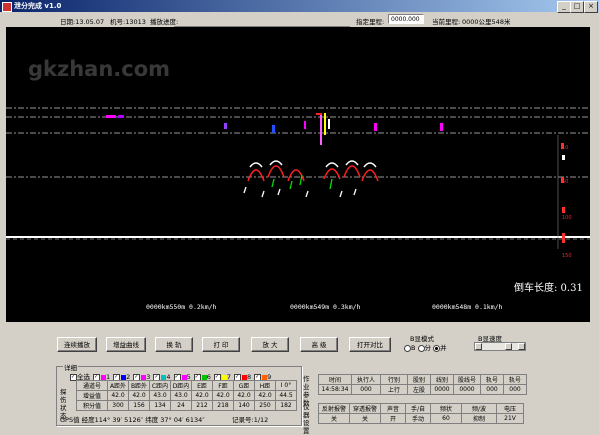 The height and width of the screenshot is (435, 599). Describe the element at coordinates (270, 344) in the screenshot. I see `zoom-button: 放 大` at that location.